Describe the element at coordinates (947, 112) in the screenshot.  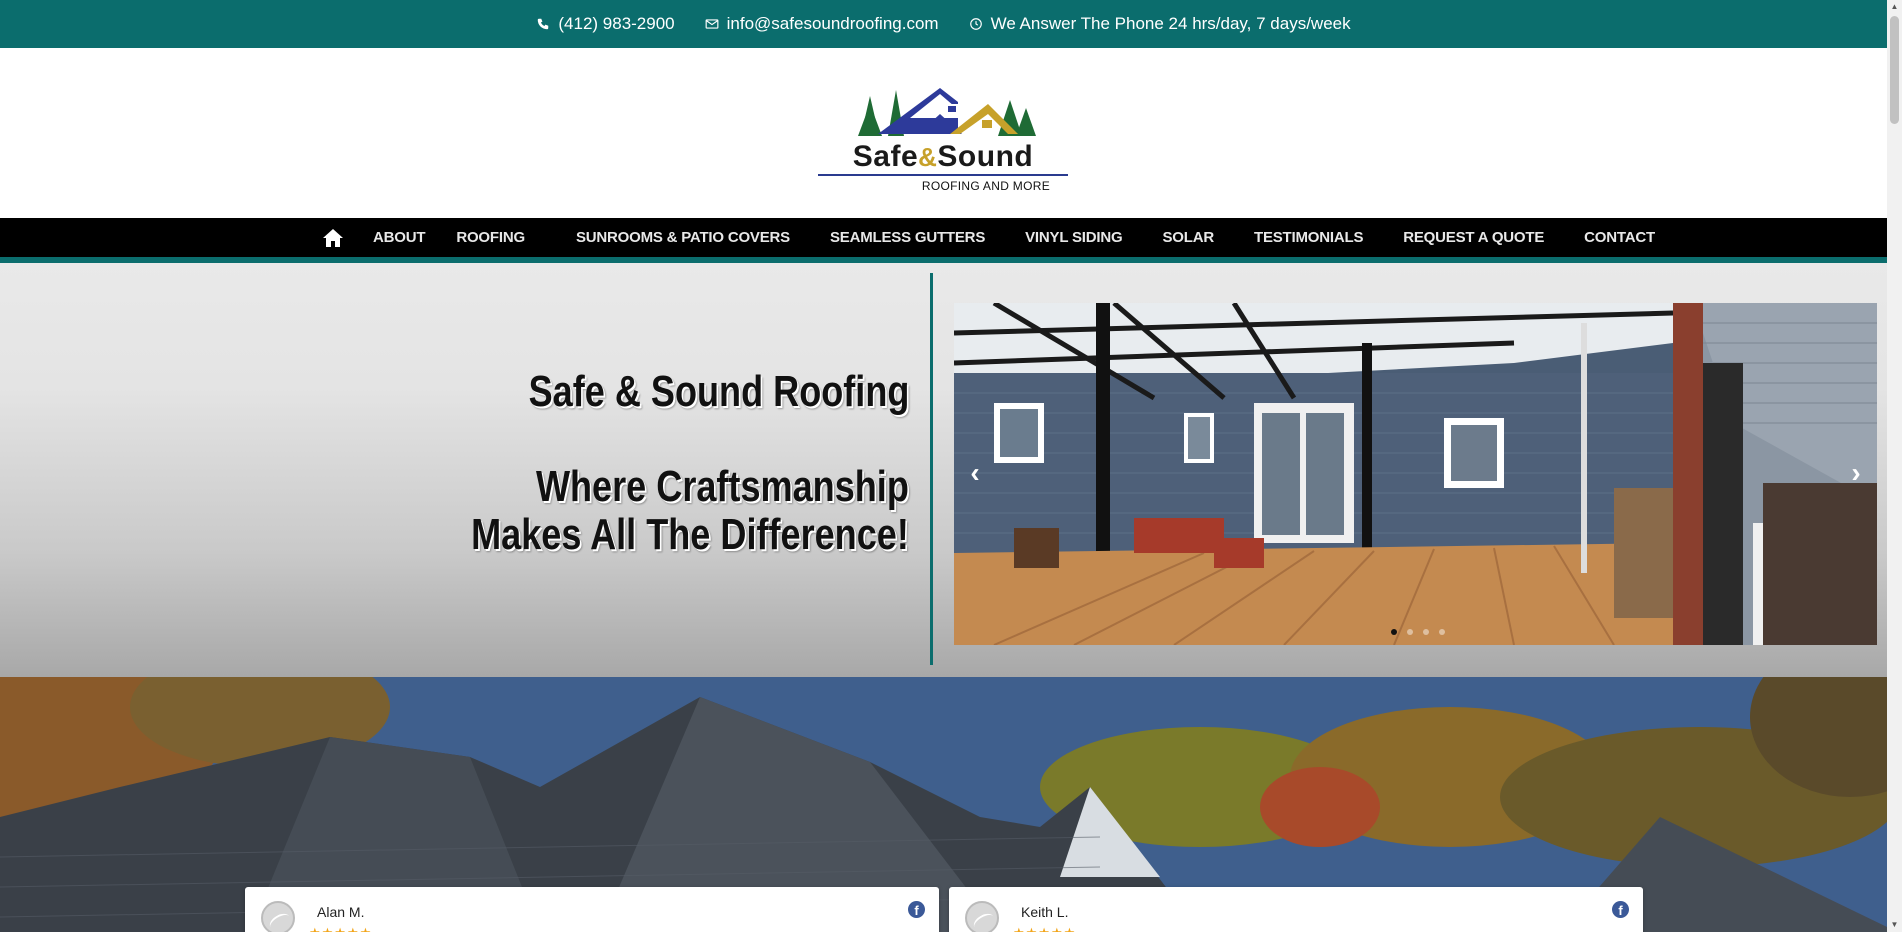
I see `house-logo-icon` at that location.